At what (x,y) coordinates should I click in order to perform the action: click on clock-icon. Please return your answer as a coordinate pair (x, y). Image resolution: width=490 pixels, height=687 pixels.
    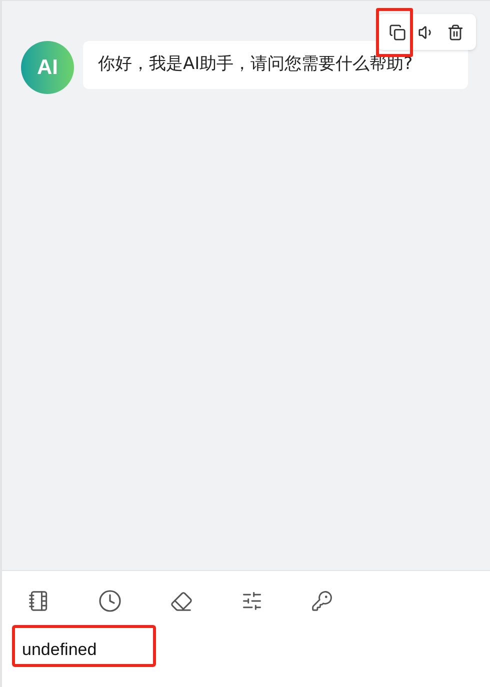
    Looking at the image, I should click on (110, 601).